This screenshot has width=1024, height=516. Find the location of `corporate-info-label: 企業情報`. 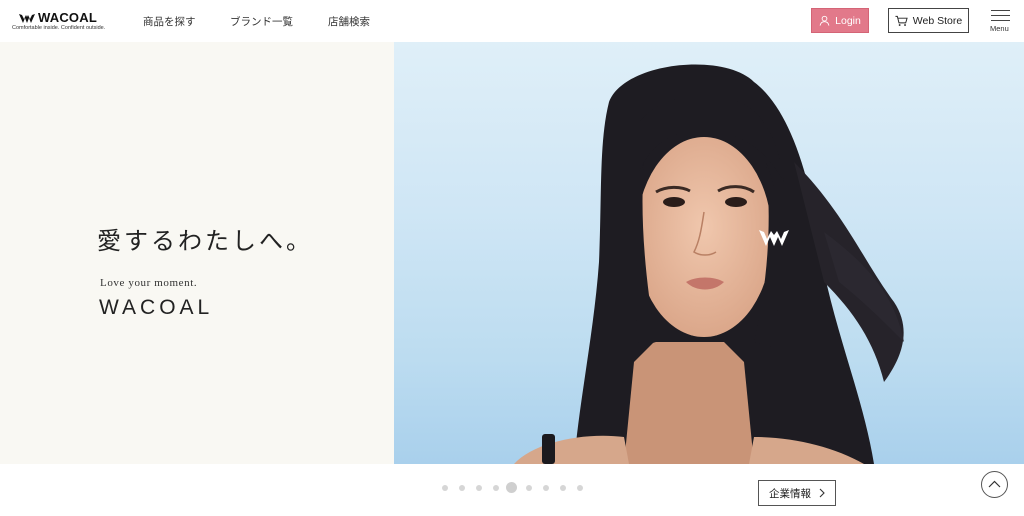

corporate-info-label: 企業情報 is located at coordinates (790, 493).